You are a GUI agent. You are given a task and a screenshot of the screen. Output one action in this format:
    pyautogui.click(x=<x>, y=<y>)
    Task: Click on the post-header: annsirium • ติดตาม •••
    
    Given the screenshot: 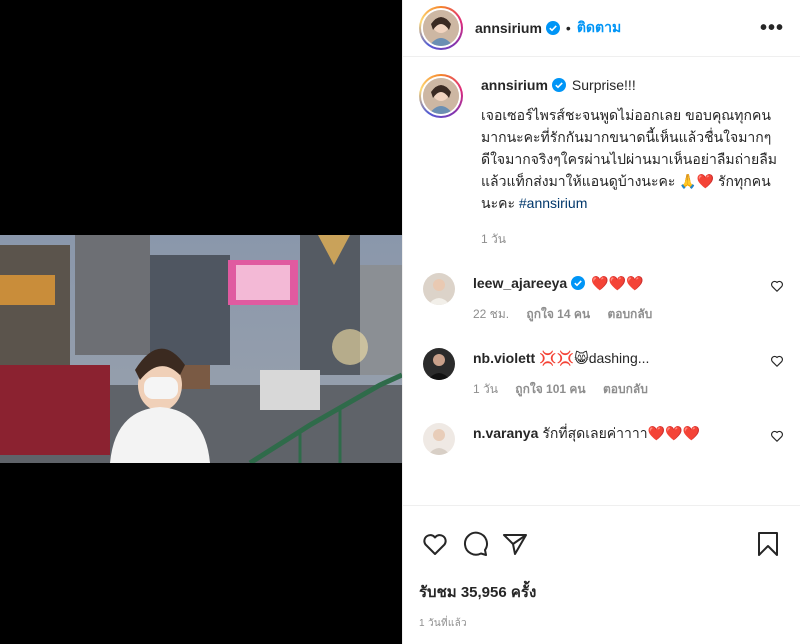 What is the action you would take?
    pyautogui.click(x=601, y=28)
    